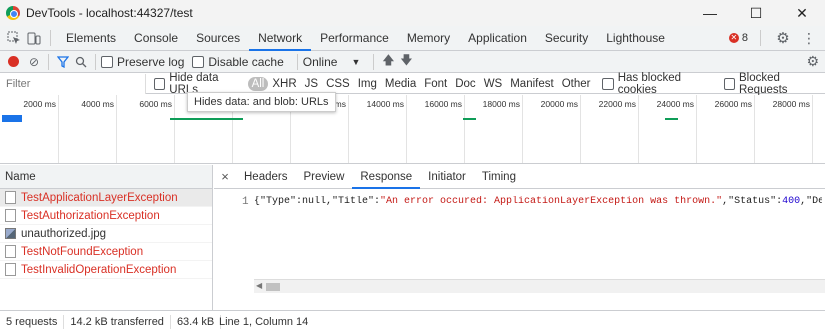 The image size is (825, 332). What do you see at coordinates (332, 62) in the screenshot?
I see `throttling-select: Online ▼` at bounding box center [332, 62].